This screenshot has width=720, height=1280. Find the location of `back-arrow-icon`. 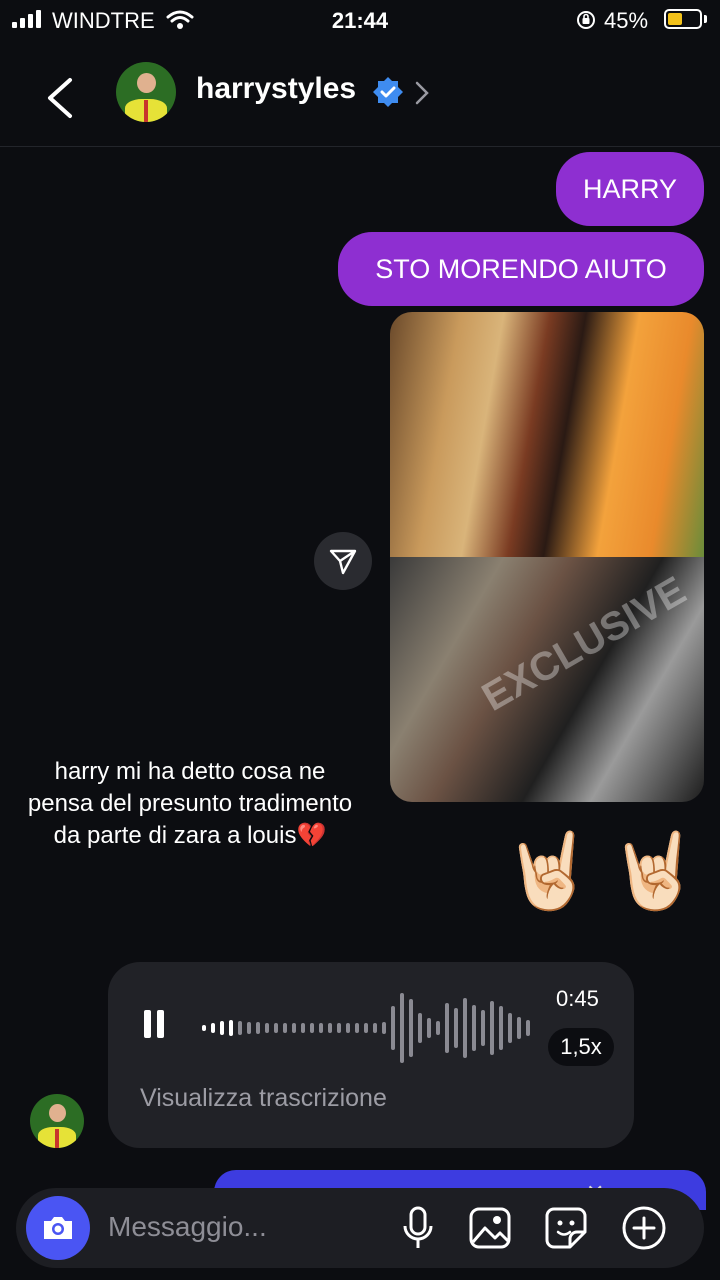

back-arrow-icon is located at coordinates (60, 98).